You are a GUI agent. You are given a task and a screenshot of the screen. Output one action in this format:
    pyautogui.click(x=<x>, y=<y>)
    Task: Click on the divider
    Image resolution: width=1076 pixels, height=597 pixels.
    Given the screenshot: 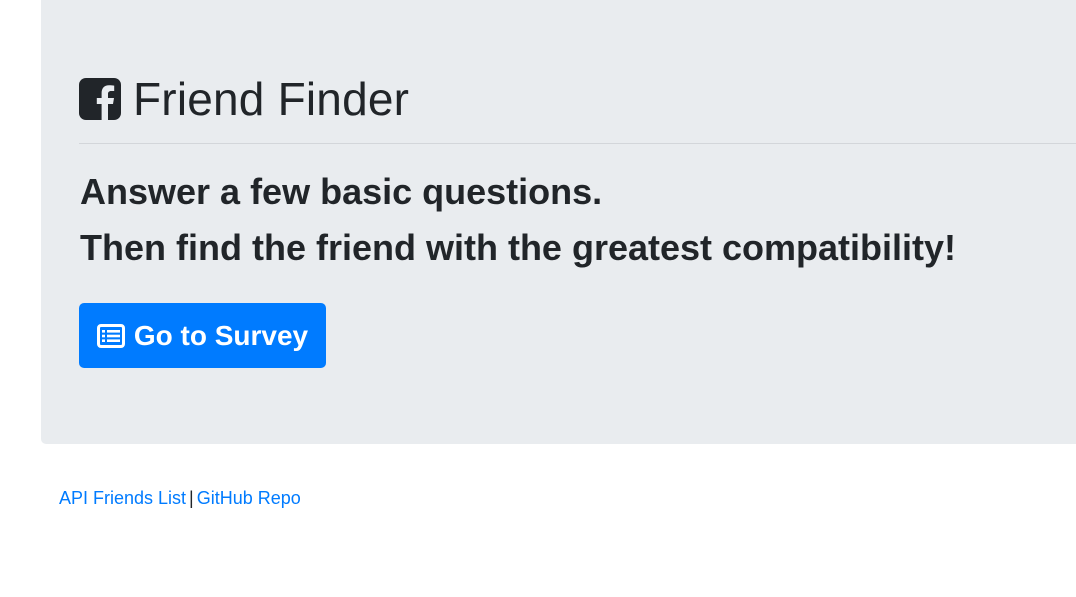 What is the action you would take?
    pyautogui.click(x=577, y=143)
    